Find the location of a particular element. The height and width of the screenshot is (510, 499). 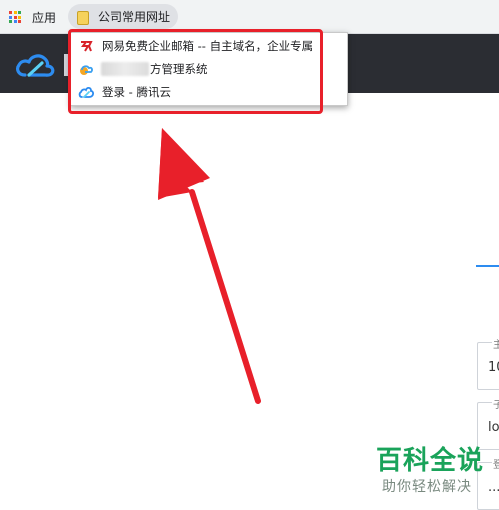

field-value: 10 is located at coordinates (493, 367).